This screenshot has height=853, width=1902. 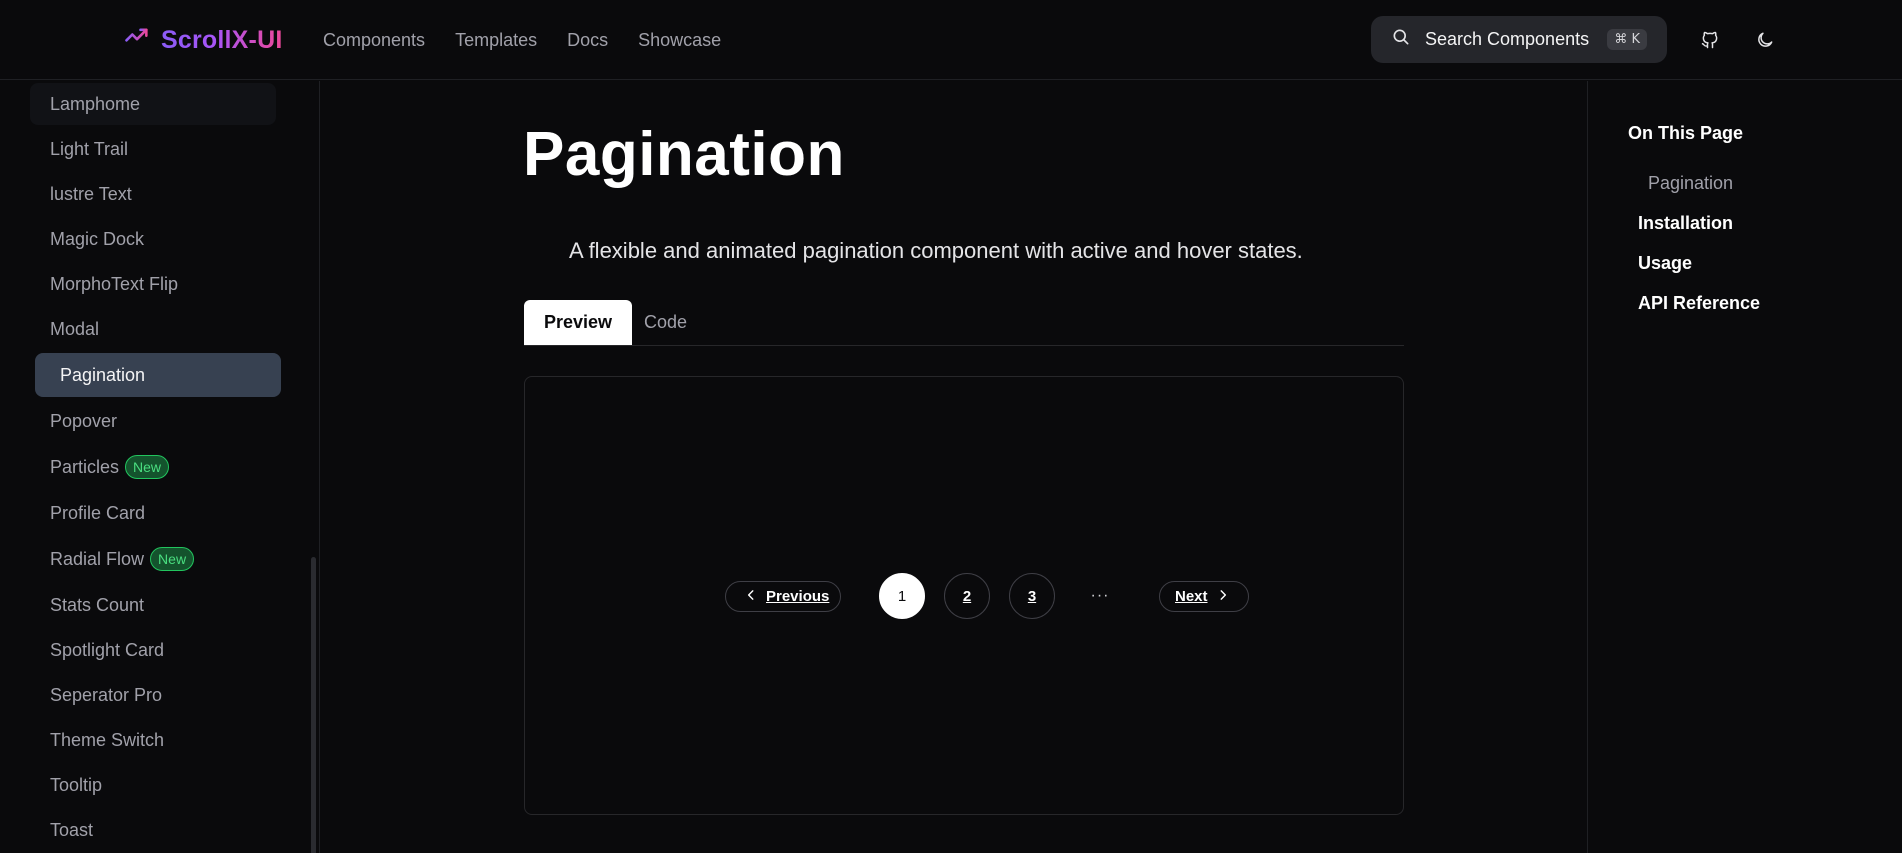 I want to click on sidebar-item-lamphome: Lamphome, so click(x=153, y=104).